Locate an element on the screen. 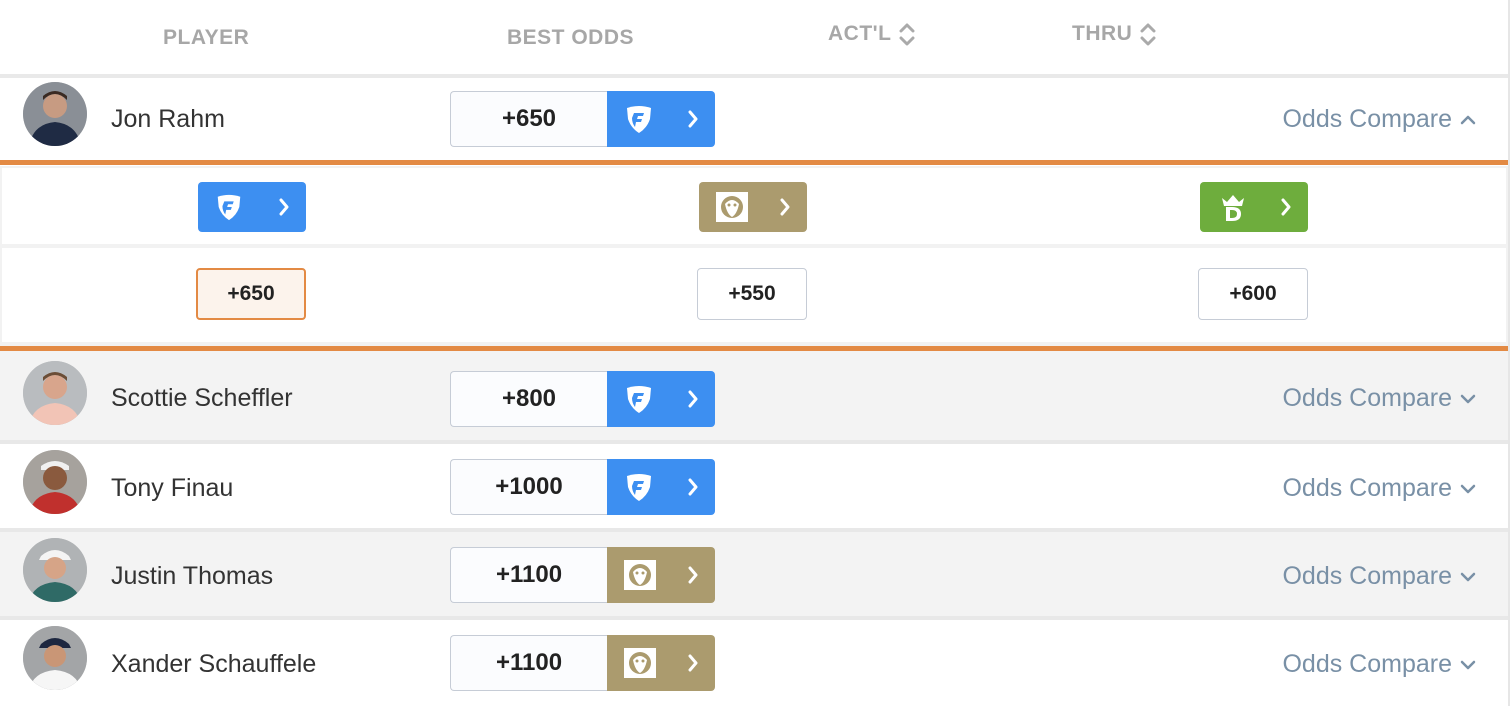 This screenshot has height=706, width=1510. betmgm-odds-button: +550 is located at coordinates (752, 294).